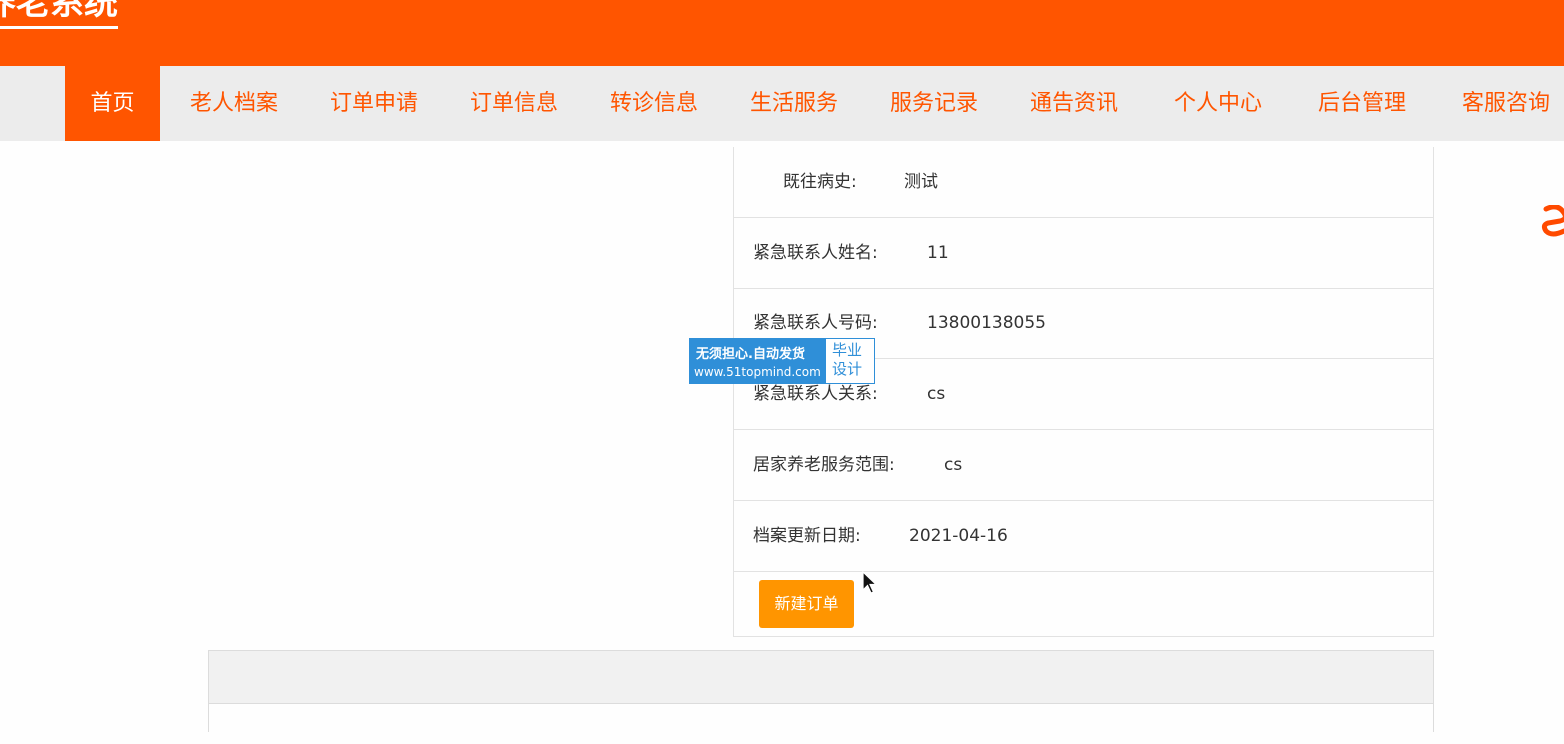 The image size is (1564, 744). What do you see at coordinates (806, 604) in the screenshot?
I see `new-order-button: 新建订单` at bounding box center [806, 604].